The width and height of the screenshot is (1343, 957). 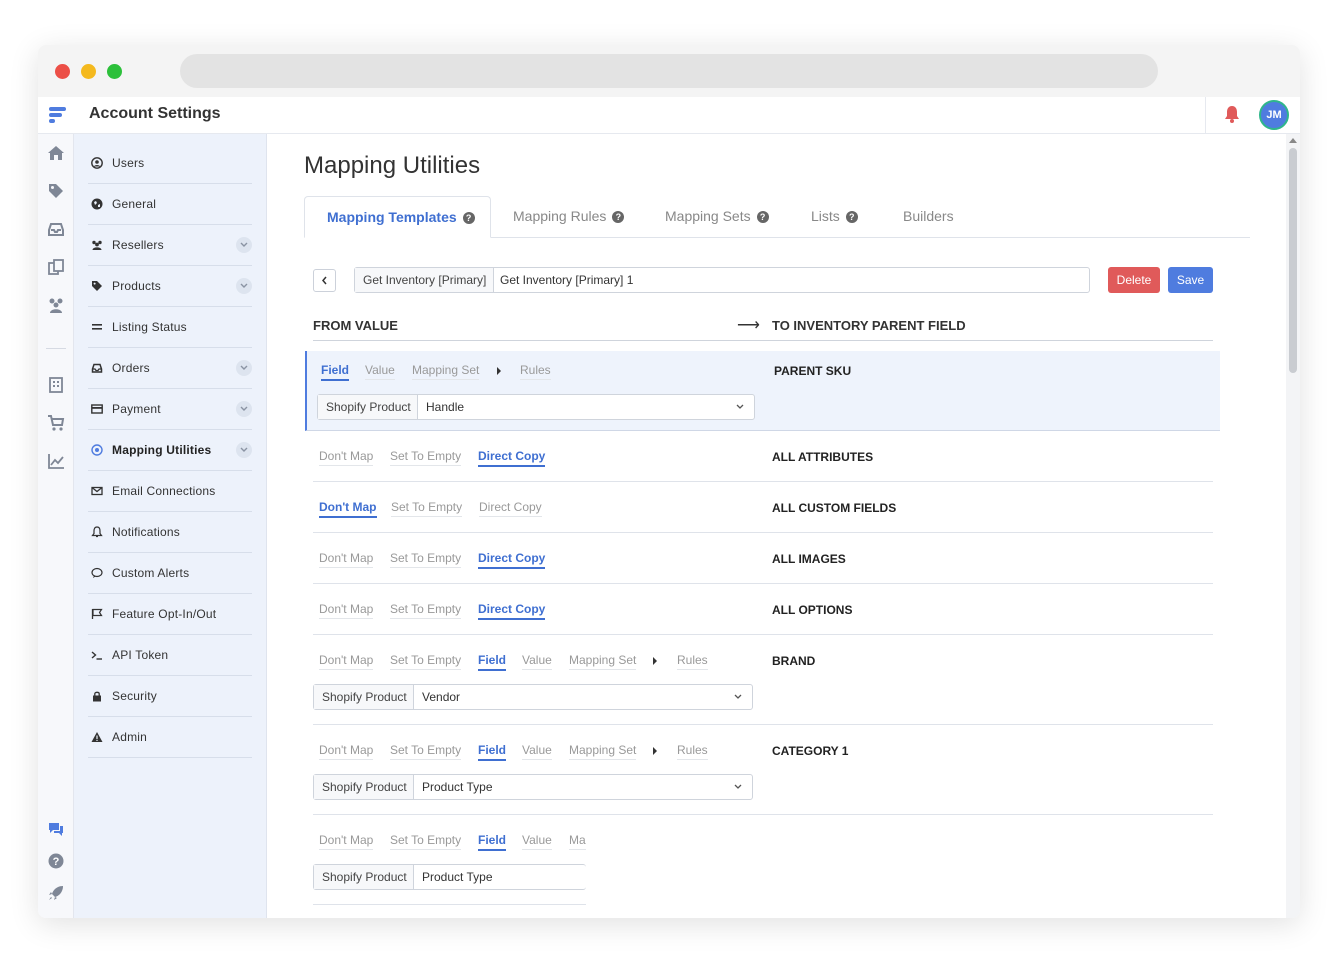 What do you see at coordinates (533, 697) in the screenshot?
I see `source-field-select: Shopify Product Vendor` at bounding box center [533, 697].